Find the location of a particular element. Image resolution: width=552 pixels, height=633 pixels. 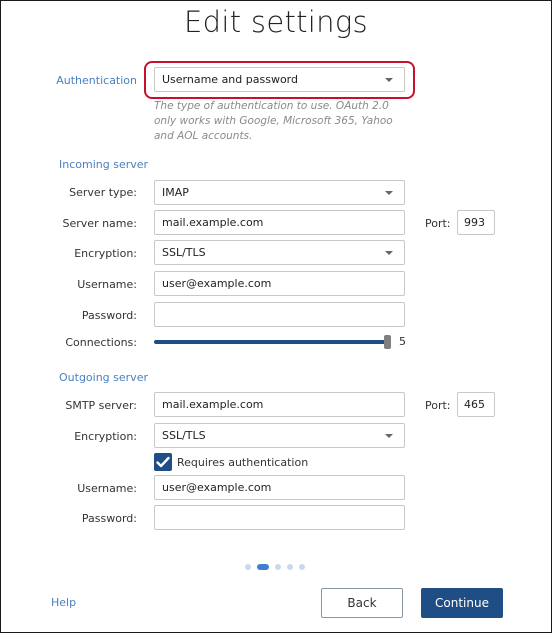

connections-label: Connections: is located at coordinates (101, 342).